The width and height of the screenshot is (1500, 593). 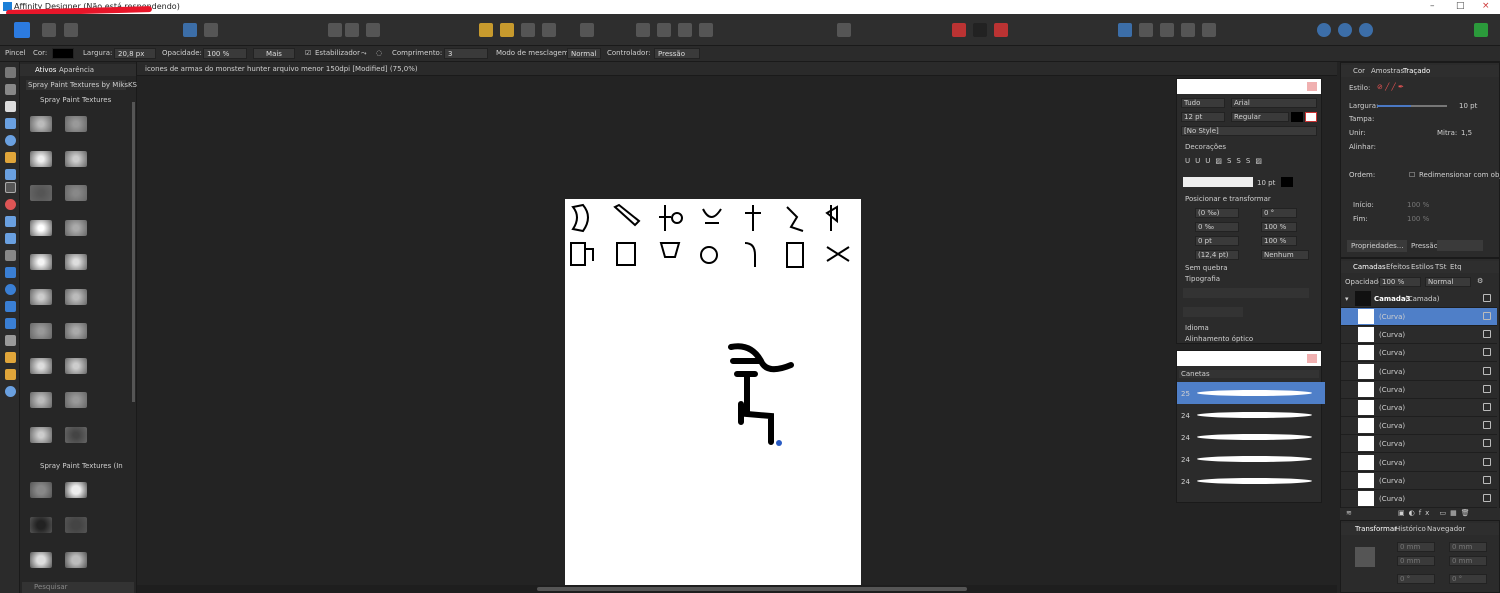 What do you see at coordinates (1416, 579) in the screenshot?
I see `transform-rotation: 0 °` at bounding box center [1416, 579].